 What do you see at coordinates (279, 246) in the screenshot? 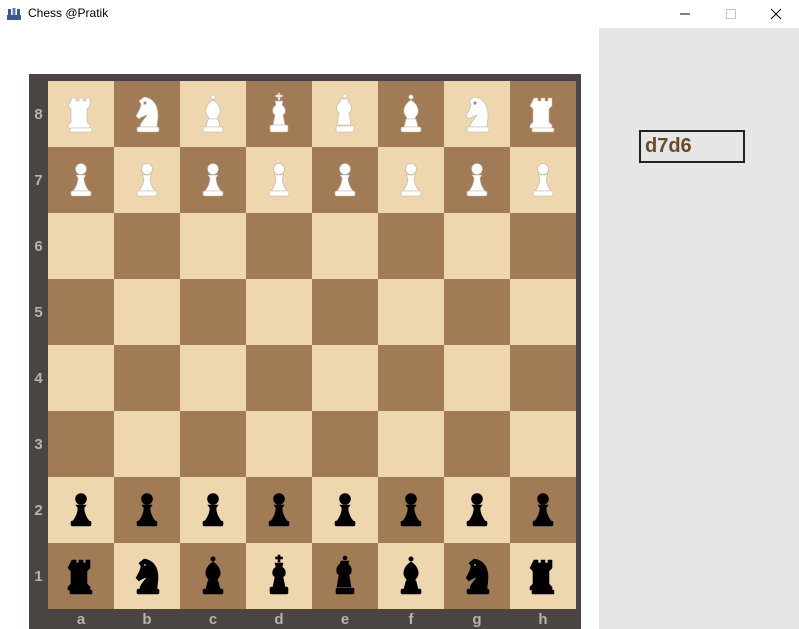
I see `square-d6` at bounding box center [279, 246].